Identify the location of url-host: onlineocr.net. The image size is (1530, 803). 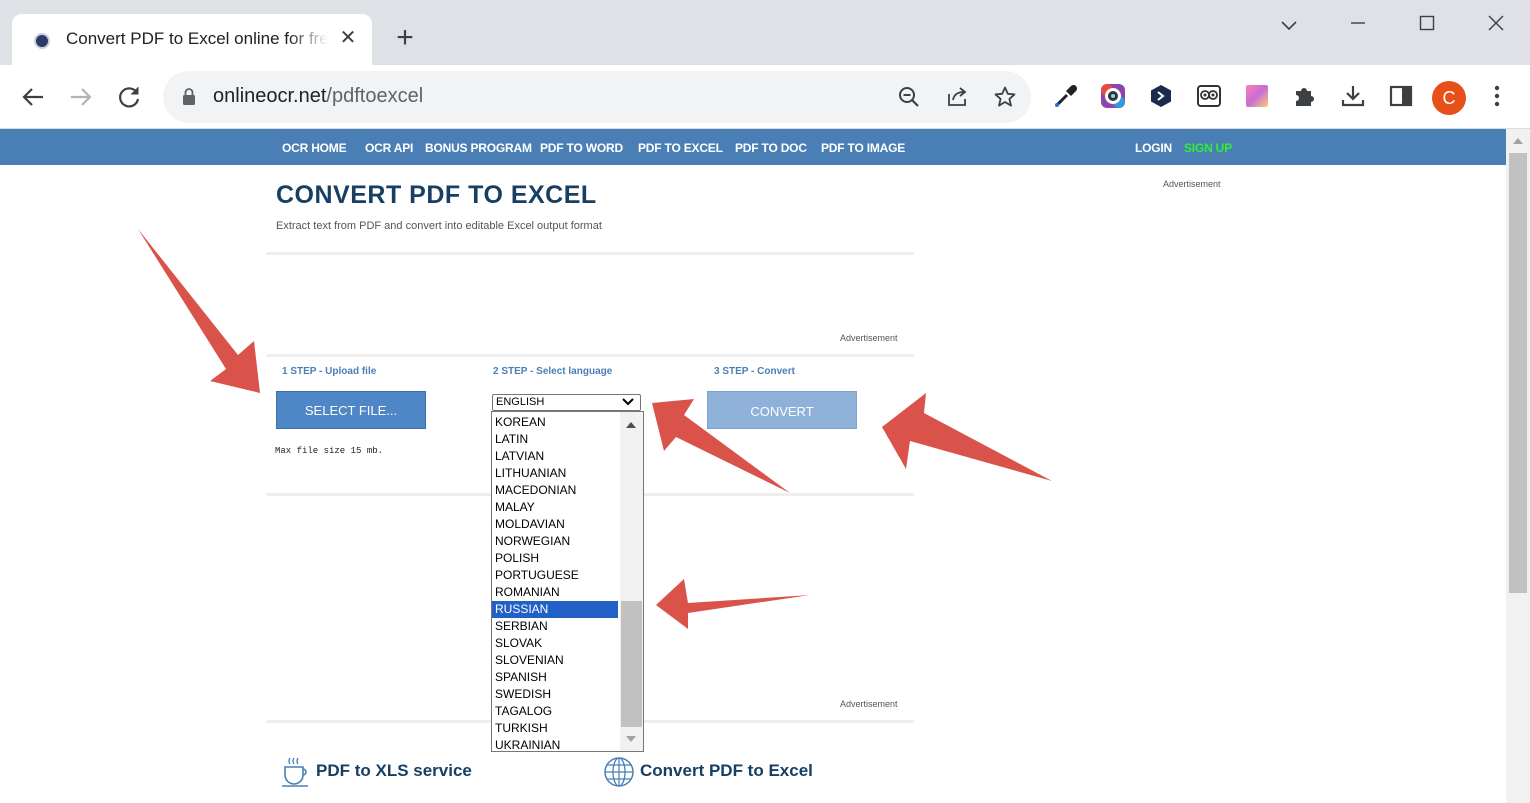
(270, 96).